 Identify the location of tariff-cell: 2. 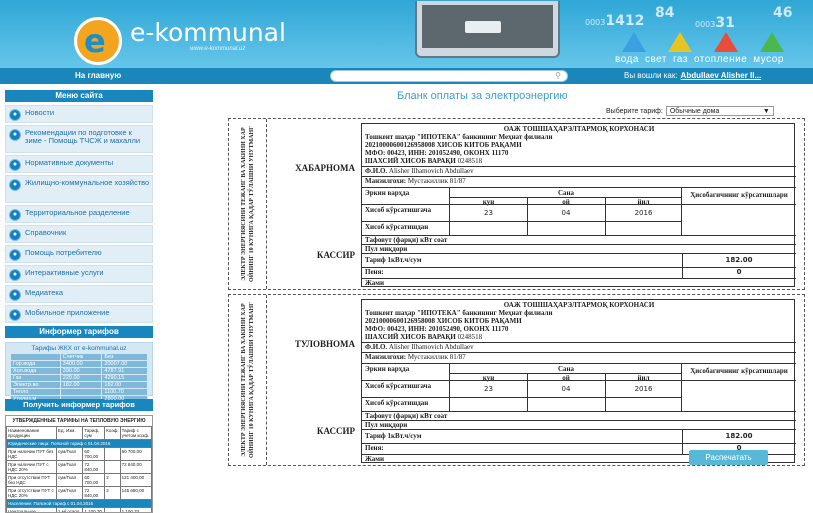
(112, 480).